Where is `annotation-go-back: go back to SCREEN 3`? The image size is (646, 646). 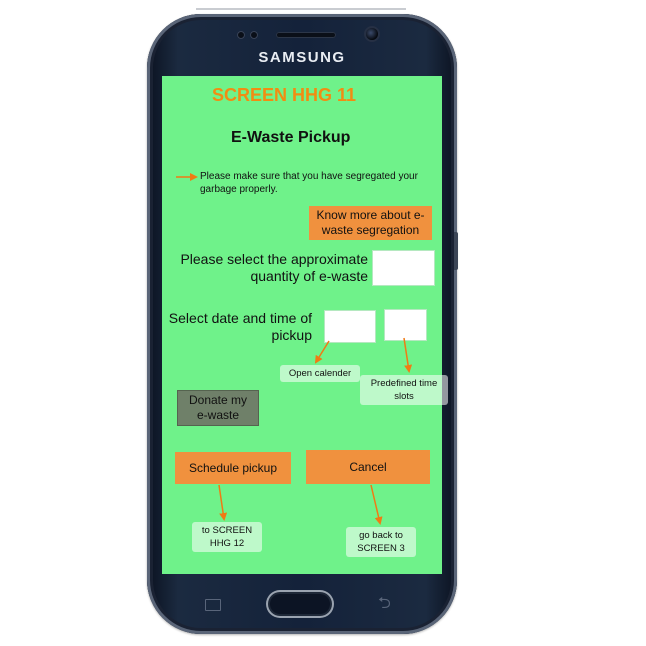
annotation-go-back: go back to SCREEN 3 is located at coordinates (381, 542).